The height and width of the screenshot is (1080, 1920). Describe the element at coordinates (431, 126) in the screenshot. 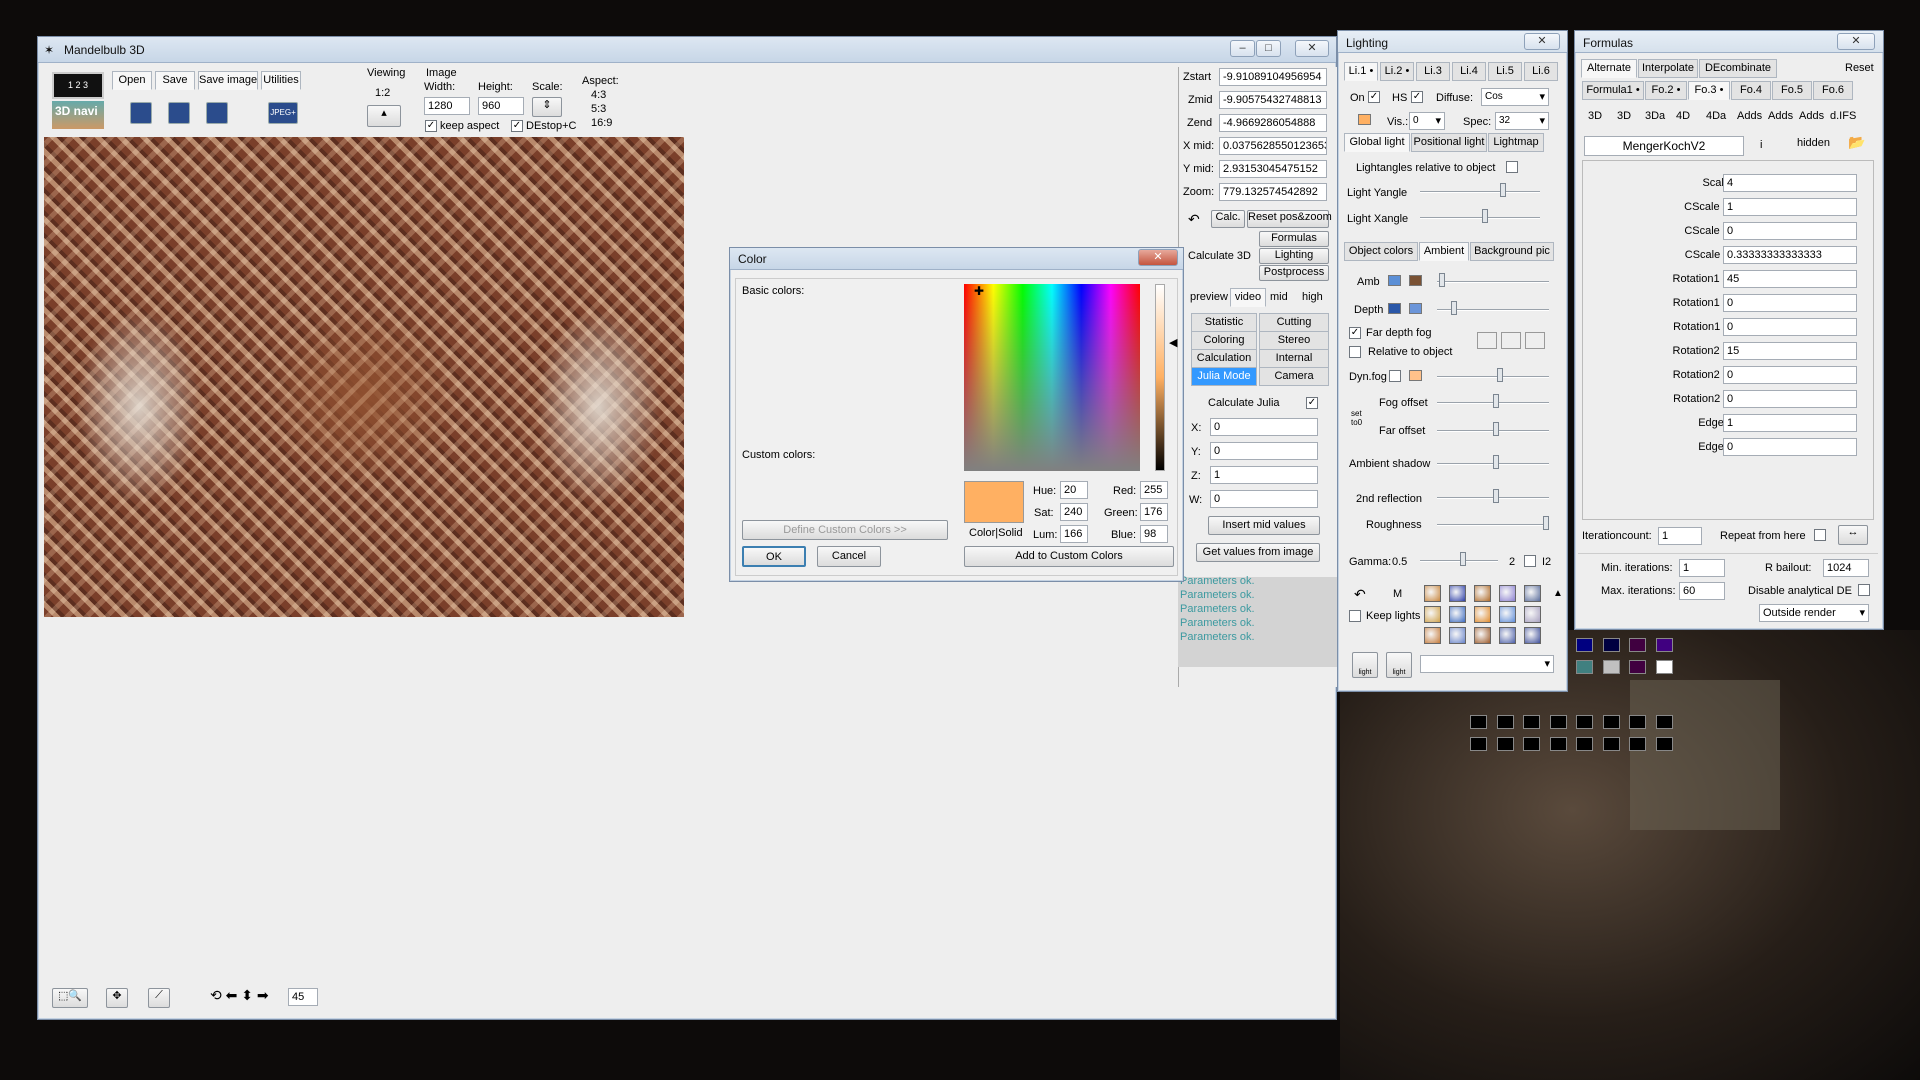

I see `keep-aspect-checkbox: ✓` at that location.